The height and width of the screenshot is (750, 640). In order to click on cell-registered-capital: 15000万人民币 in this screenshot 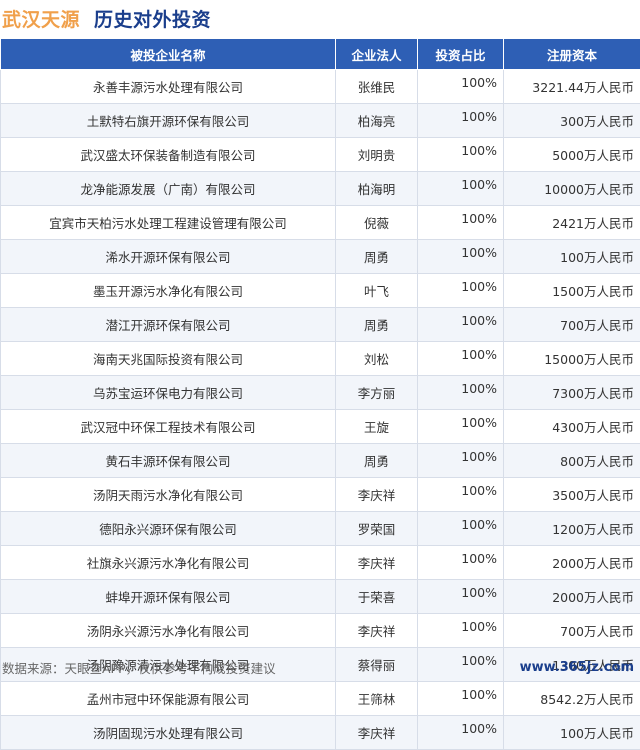, I will do `click(572, 359)`.